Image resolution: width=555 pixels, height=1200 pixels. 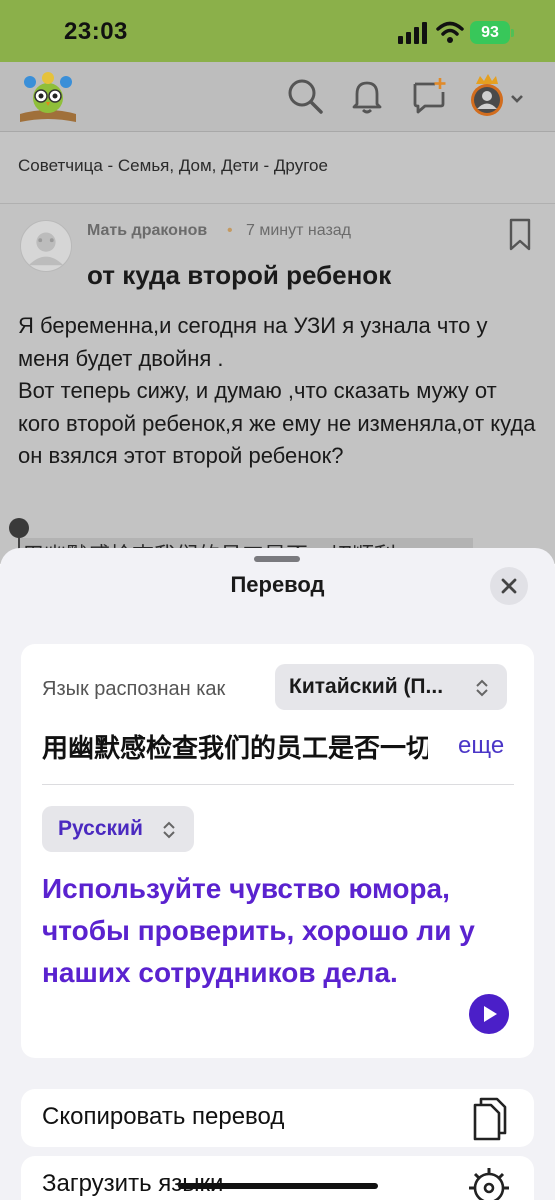 I want to click on author-avatar, so click(x=46, y=246).